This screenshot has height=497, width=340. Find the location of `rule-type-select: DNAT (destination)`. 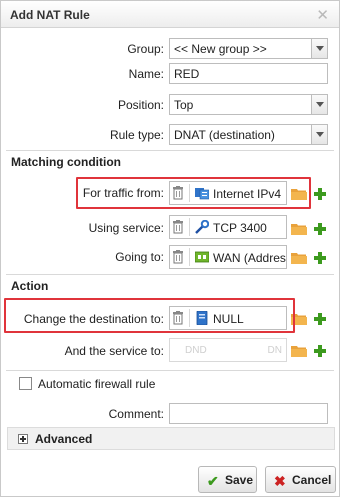

rule-type-select: DNAT (destination) is located at coordinates (248, 134).